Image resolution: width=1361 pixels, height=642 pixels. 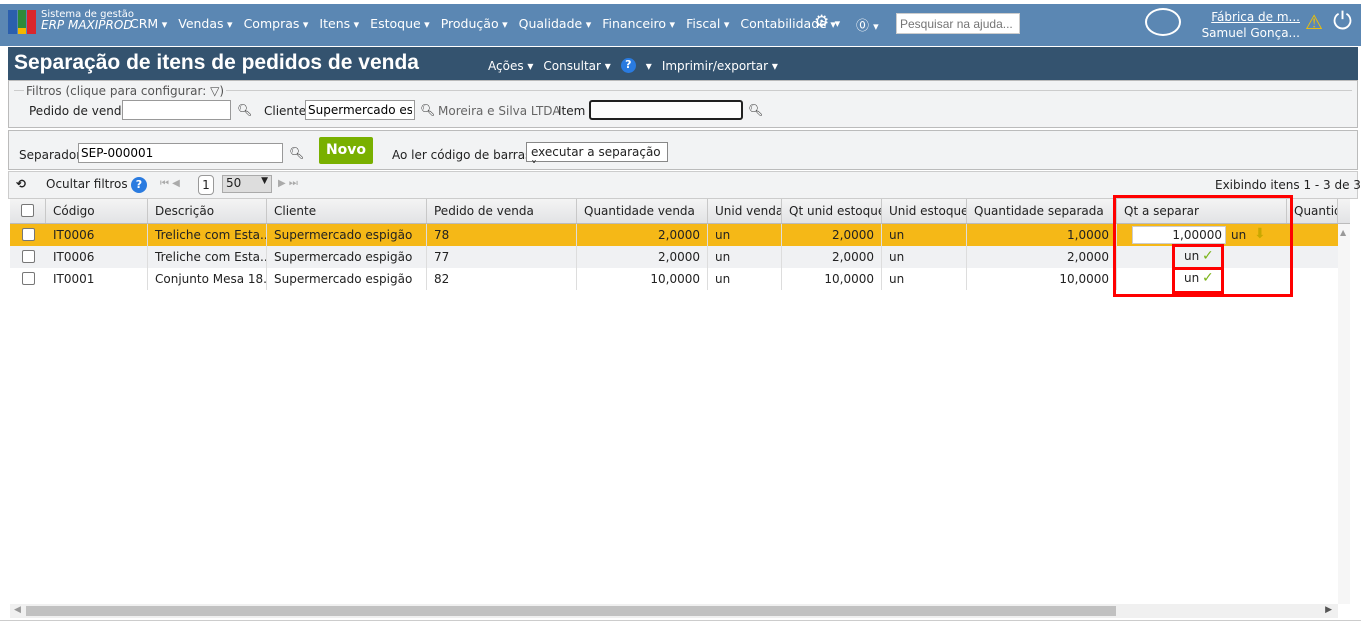 What do you see at coordinates (216, 62) in the screenshot?
I see `page-title: Separação de itens de pedidos de venda` at bounding box center [216, 62].